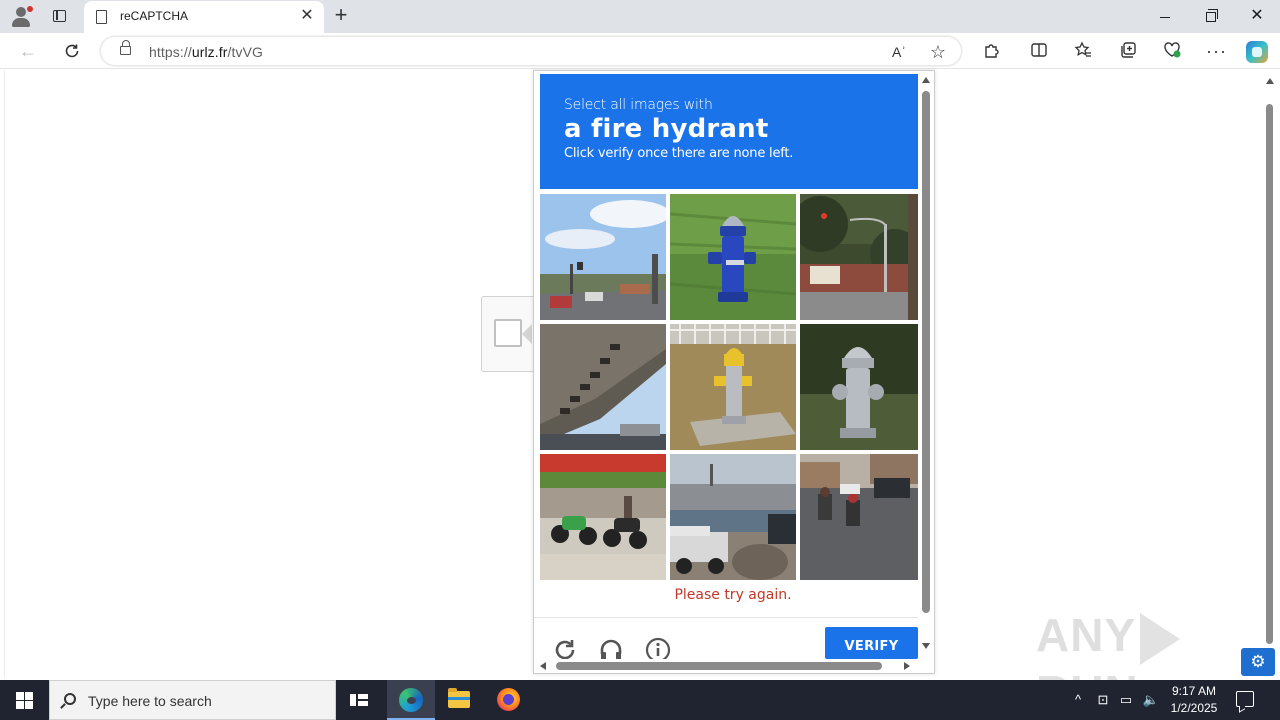 Image resolution: width=1280 pixels, height=720 pixels. I want to click on firefox-button, so click(508, 700).